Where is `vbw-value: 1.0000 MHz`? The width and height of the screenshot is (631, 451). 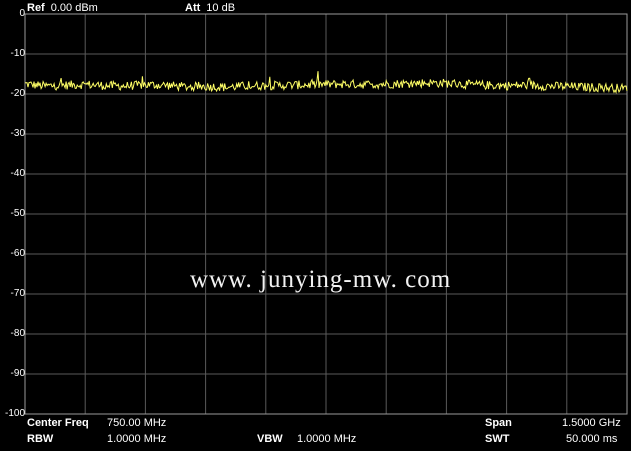
vbw-value: 1.0000 MHz is located at coordinates (327, 439).